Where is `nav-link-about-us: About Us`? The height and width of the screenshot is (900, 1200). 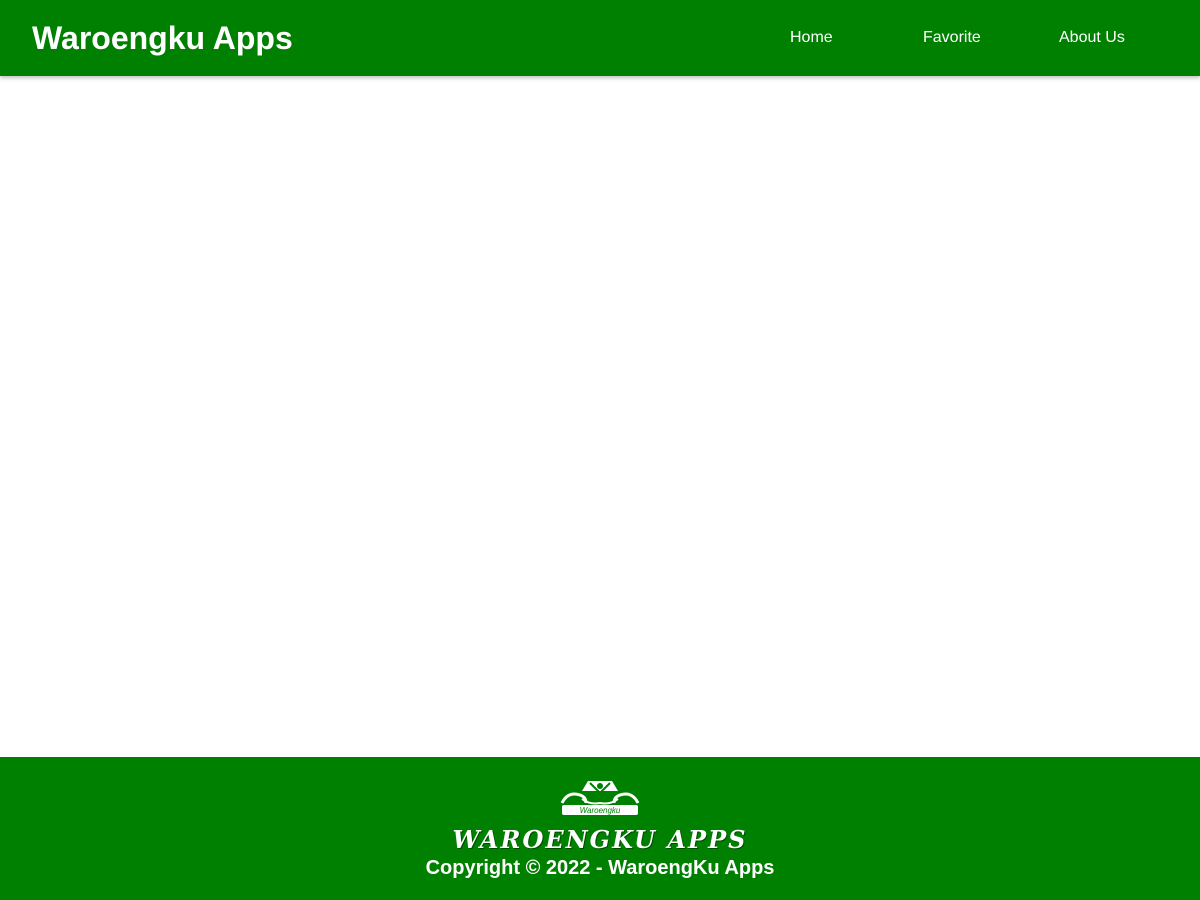 nav-link-about-us: About Us is located at coordinates (1092, 38).